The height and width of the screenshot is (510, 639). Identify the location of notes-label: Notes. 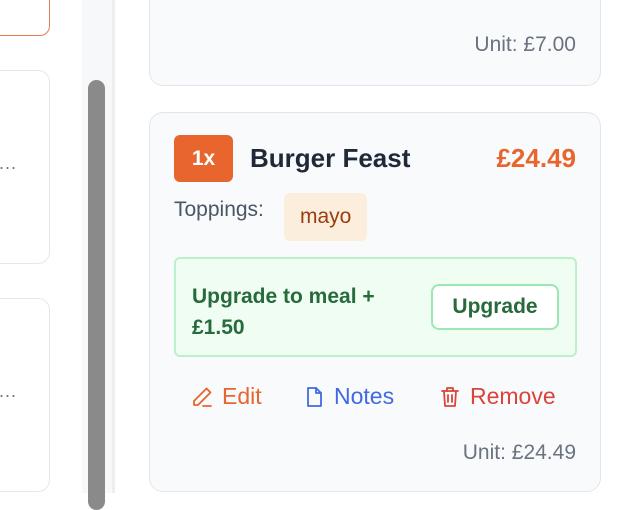
(364, 396).